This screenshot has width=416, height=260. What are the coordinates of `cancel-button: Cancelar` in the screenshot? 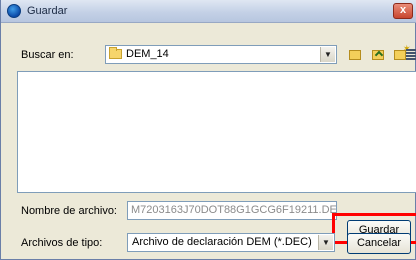 It's located at (379, 243).